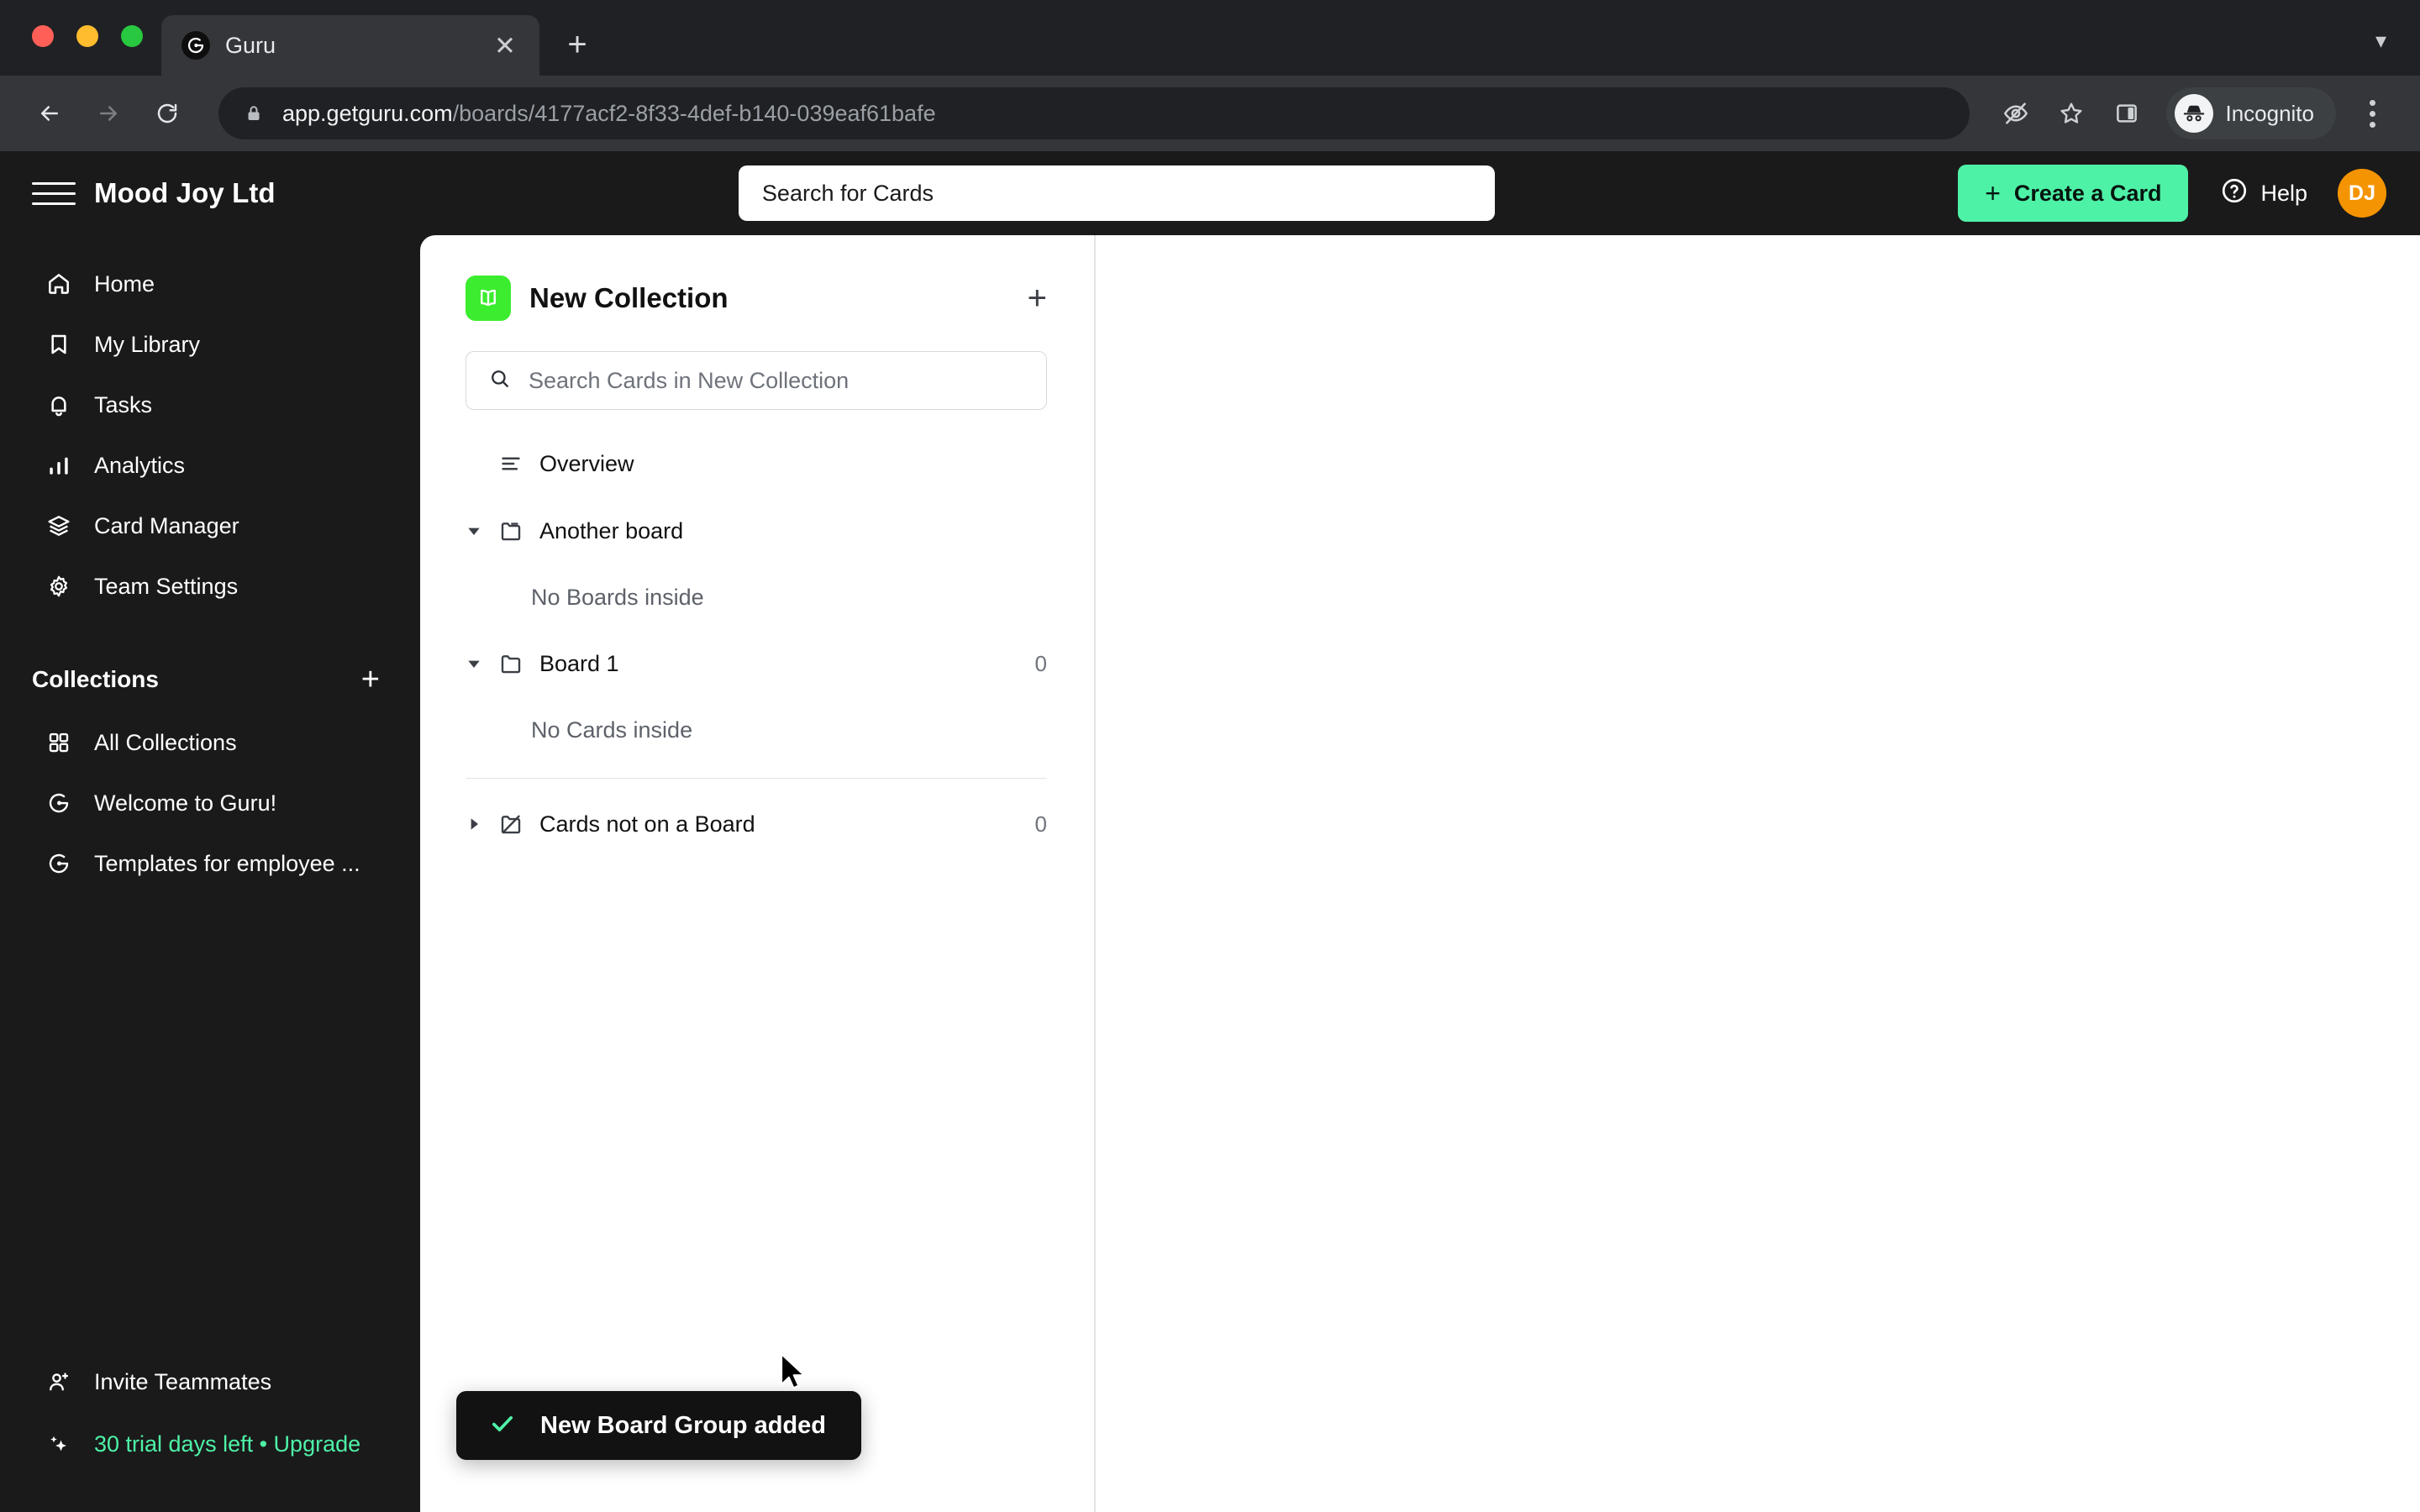 This screenshot has height=1512, width=2420. I want to click on layers-icon, so click(59, 526).